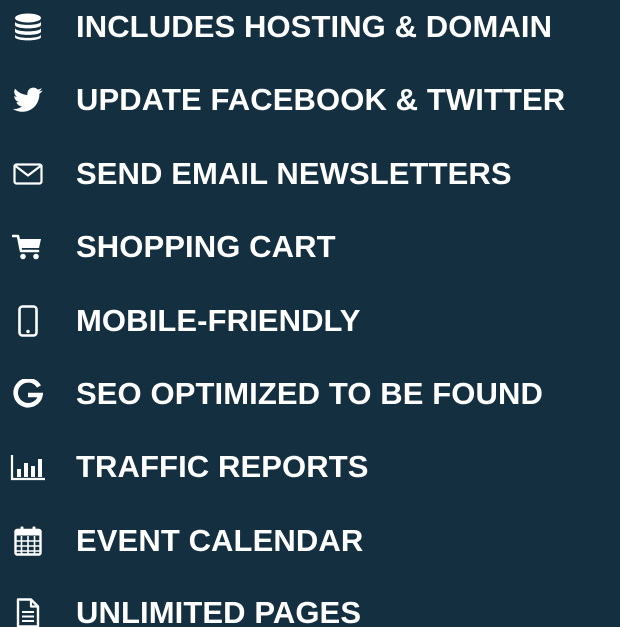 The image size is (620, 627). I want to click on feature-item-cart: SHOPPING CART, so click(310, 247).